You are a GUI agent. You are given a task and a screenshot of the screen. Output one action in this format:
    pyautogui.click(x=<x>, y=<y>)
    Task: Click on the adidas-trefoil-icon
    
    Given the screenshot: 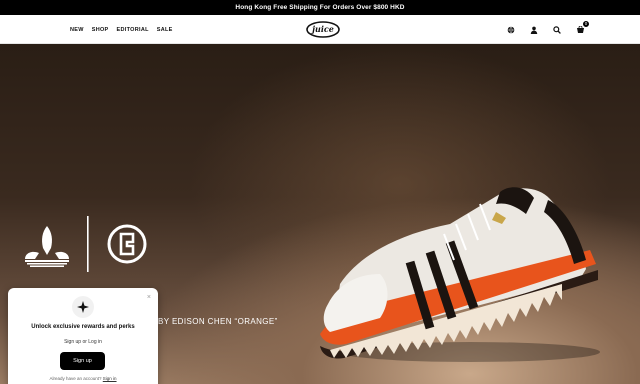 What is the action you would take?
    pyautogui.click(x=47, y=246)
    